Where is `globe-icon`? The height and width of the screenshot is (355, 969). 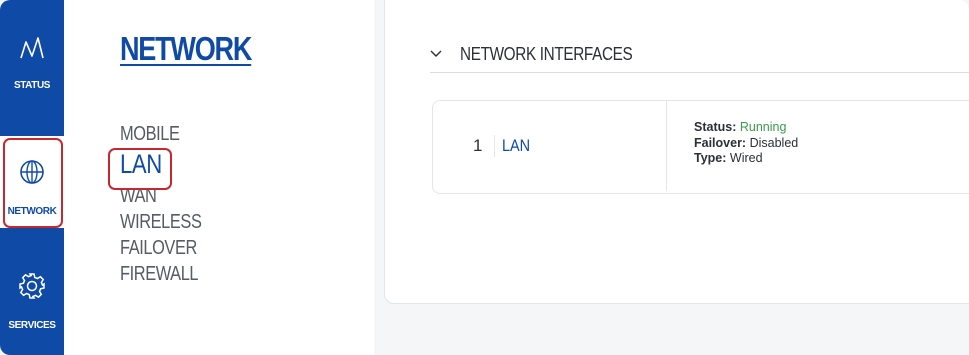
globe-icon is located at coordinates (32, 172).